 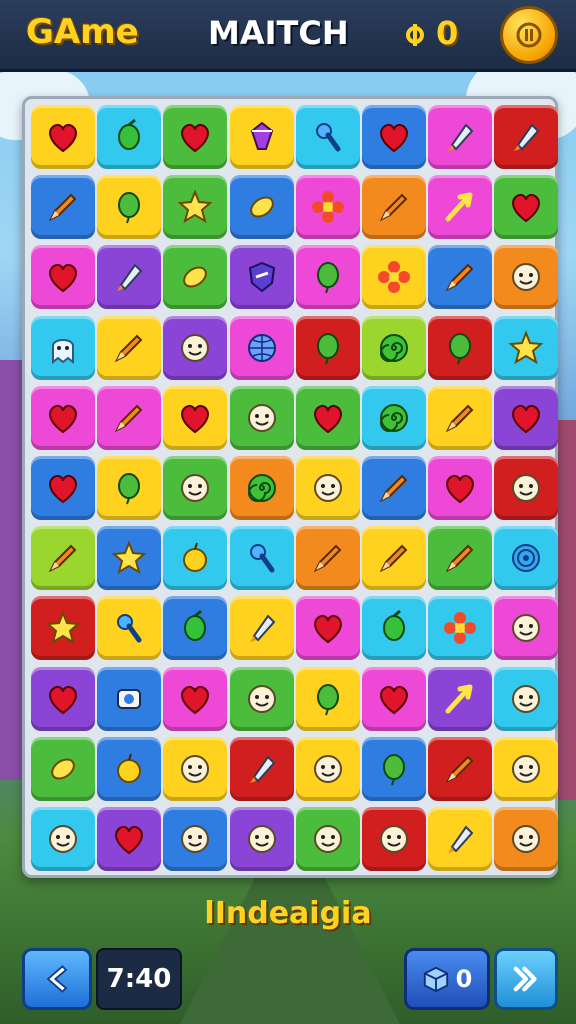 I want to click on booster-button: 0, so click(x=447, y=979).